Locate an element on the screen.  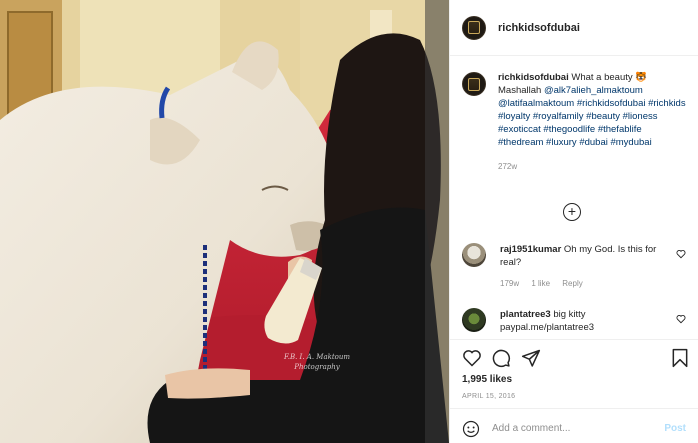
caption-mention-1: @alk7alieh_almaktoum is located at coordinates (593, 90).